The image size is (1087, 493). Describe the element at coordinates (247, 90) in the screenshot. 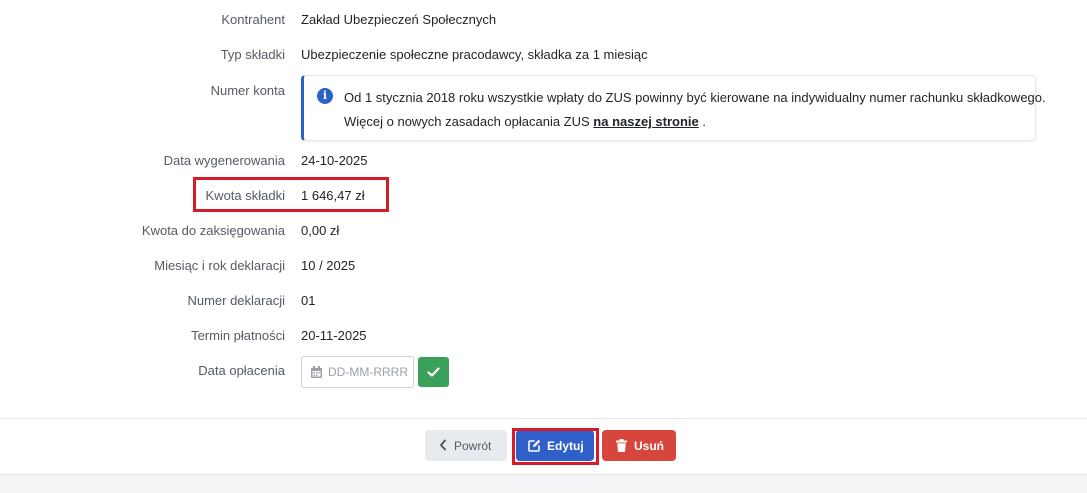

I see `label-numer-konta: Numer konta` at that location.